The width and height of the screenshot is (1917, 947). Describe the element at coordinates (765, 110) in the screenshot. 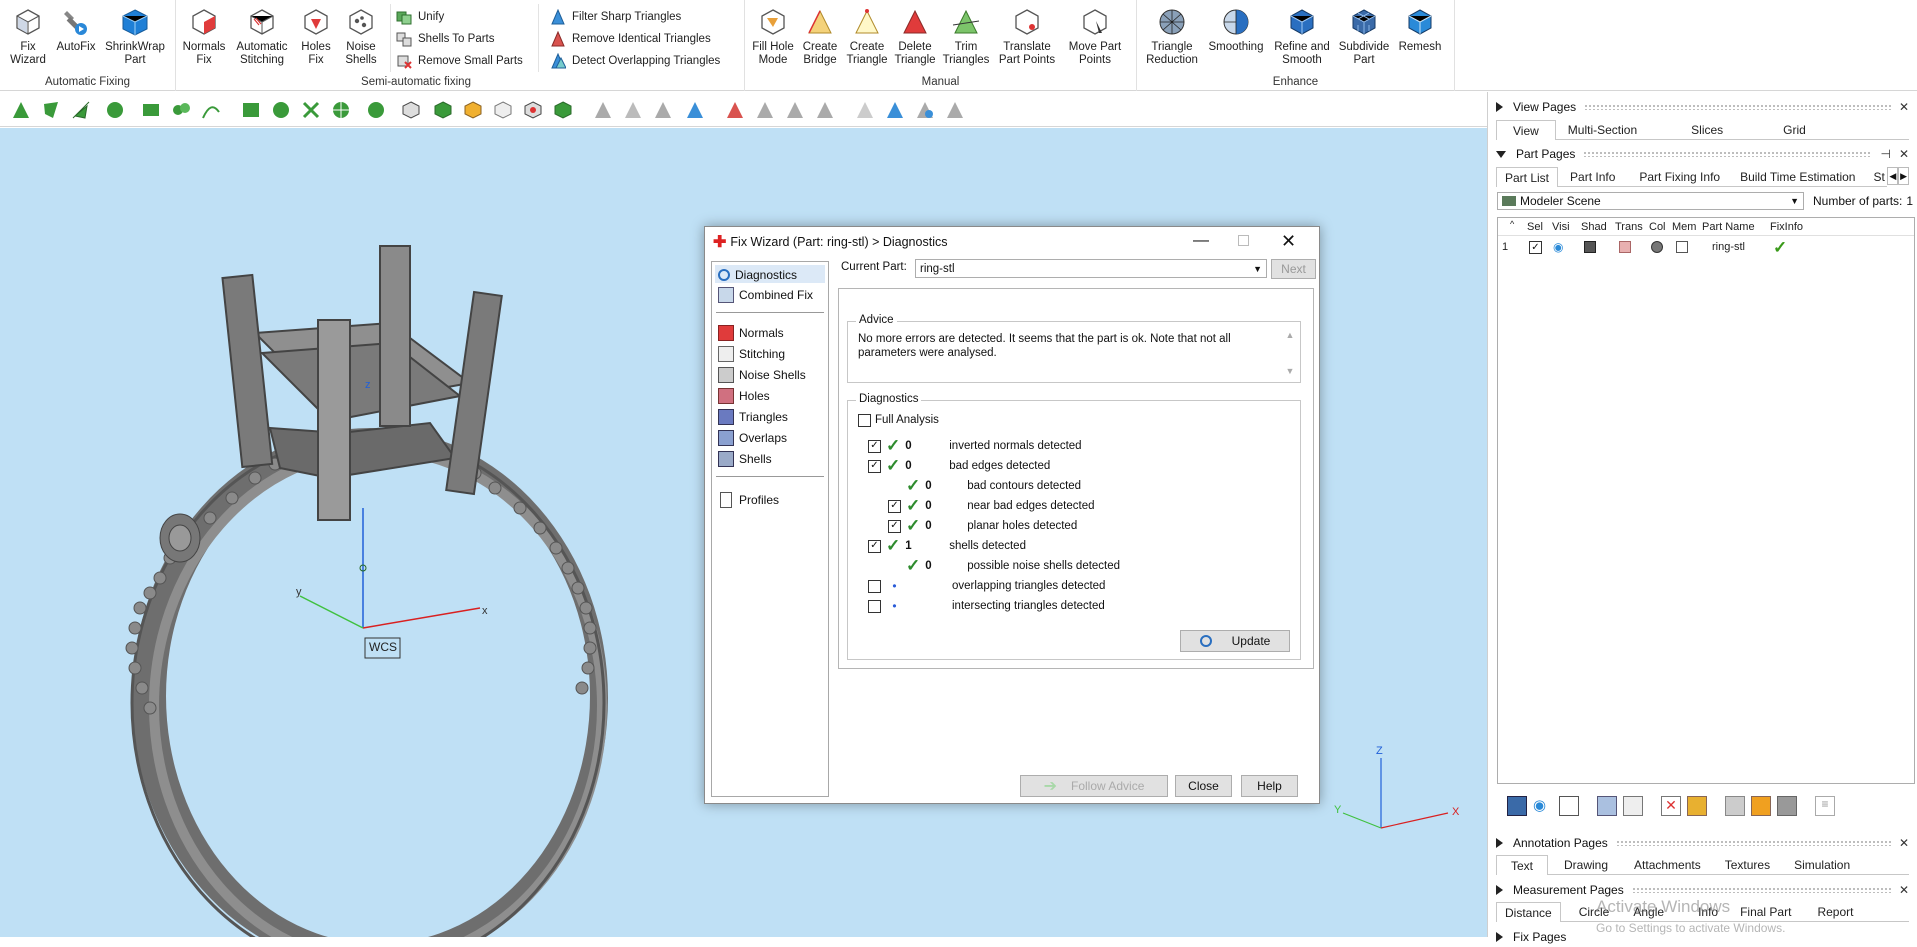

I see `triangle-tool-grey-1-icon` at that location.